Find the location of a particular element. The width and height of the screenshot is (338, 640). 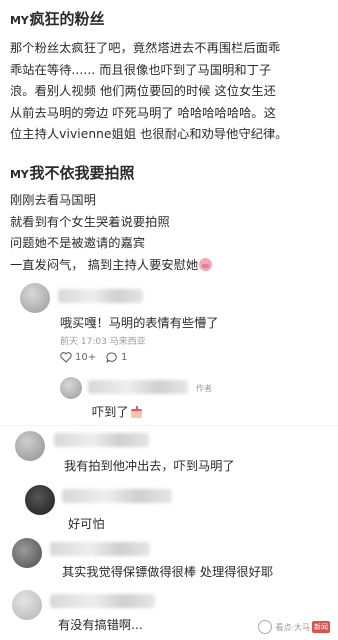

pig-face-emoji is located at coordinates (206, 264).